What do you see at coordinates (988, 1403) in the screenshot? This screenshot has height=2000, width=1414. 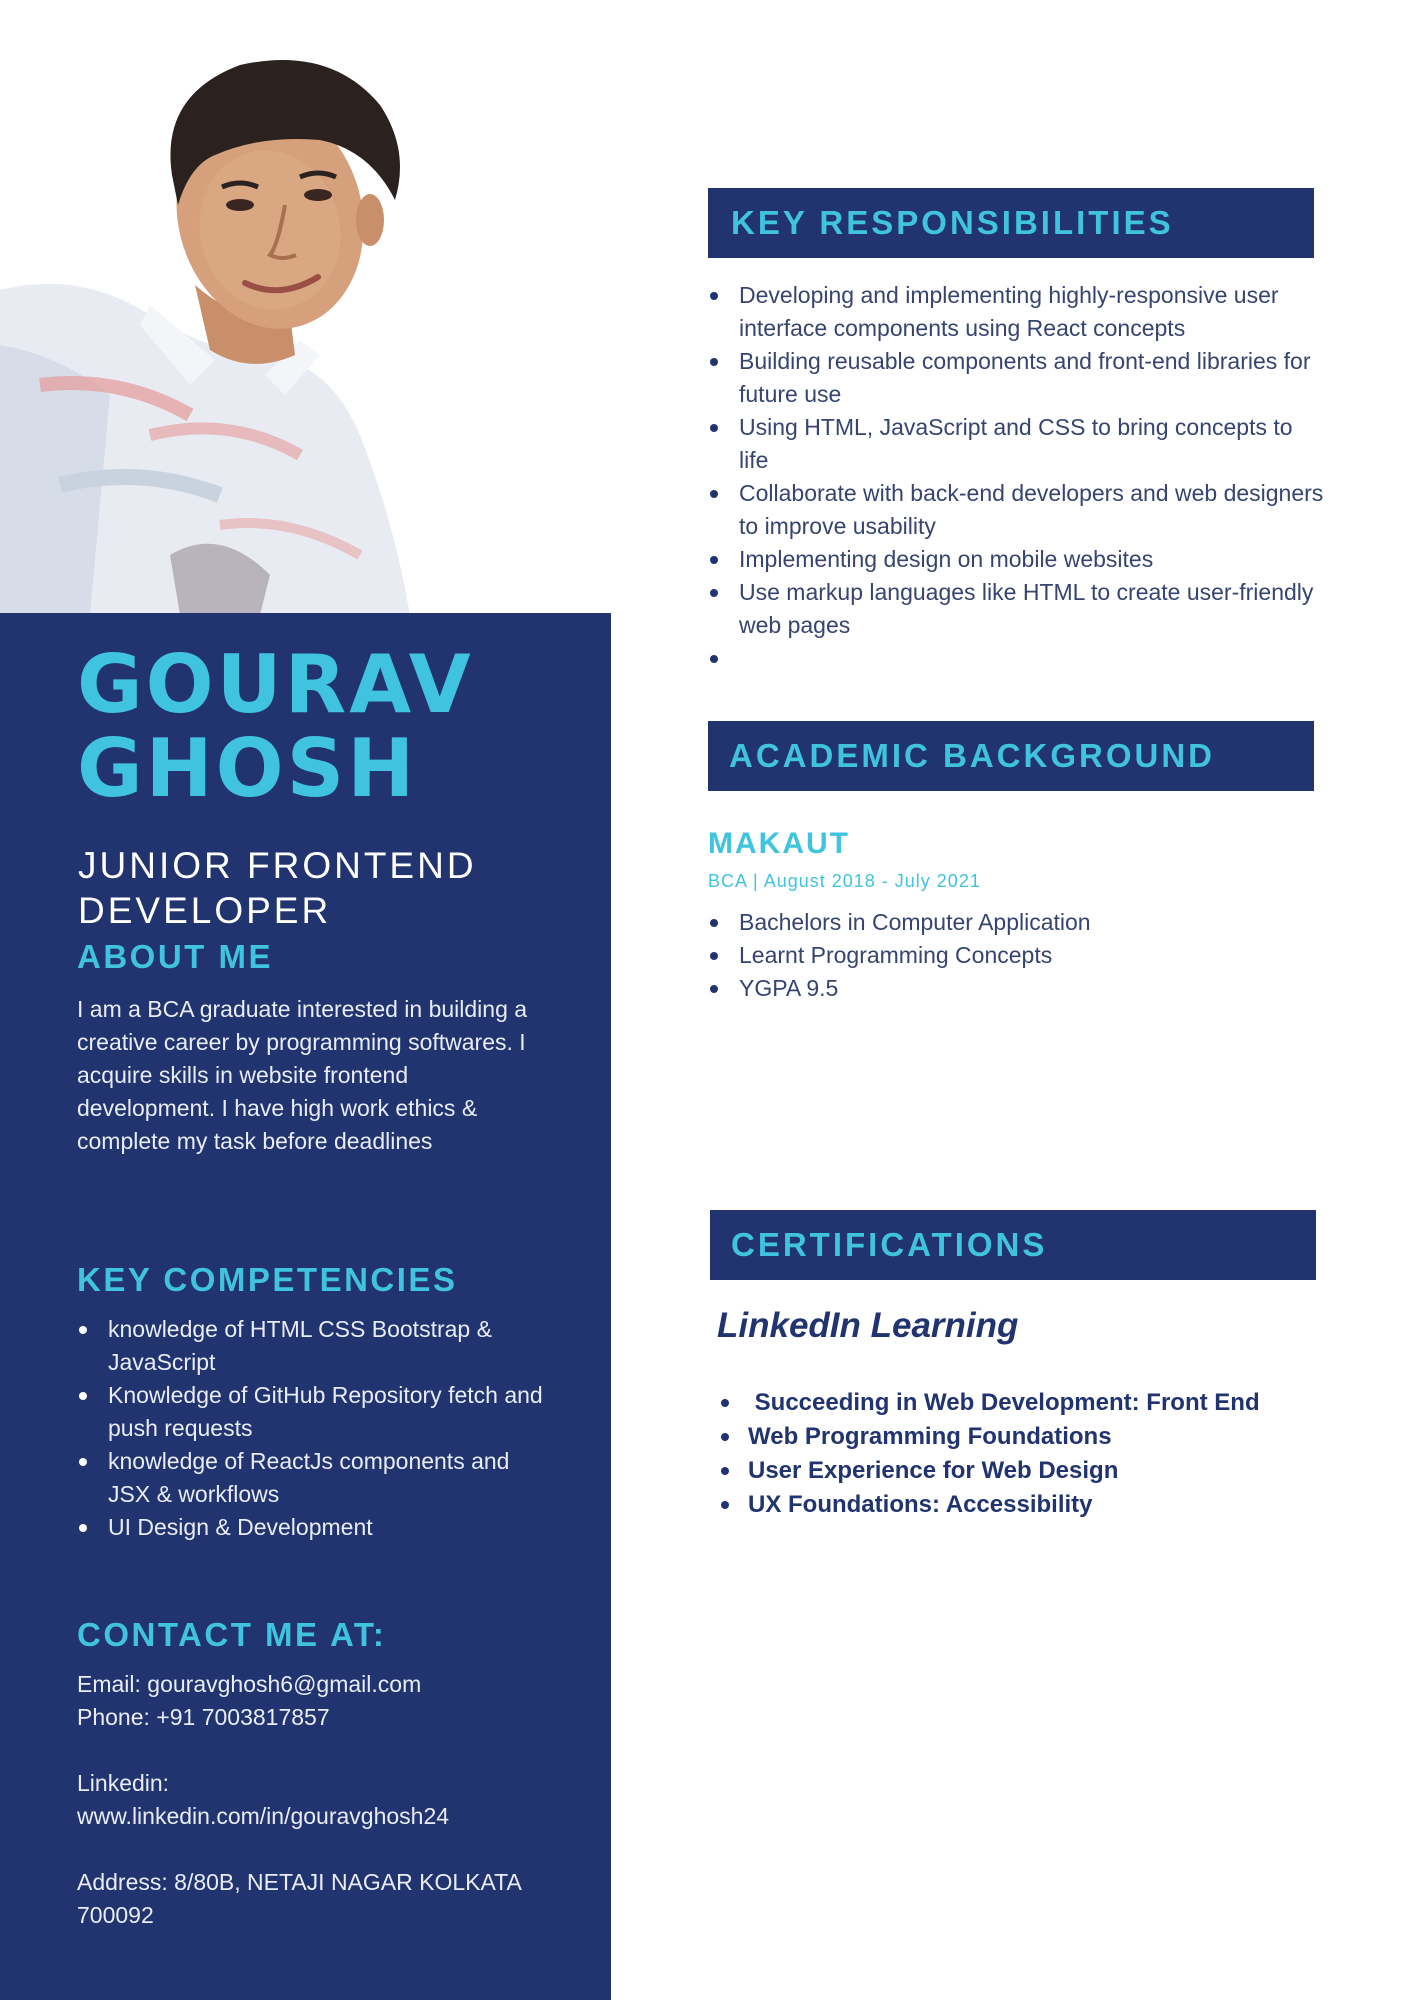 I see `list-item: Succeeding in Web Development: Front End` at bounding box center [988, 1403].